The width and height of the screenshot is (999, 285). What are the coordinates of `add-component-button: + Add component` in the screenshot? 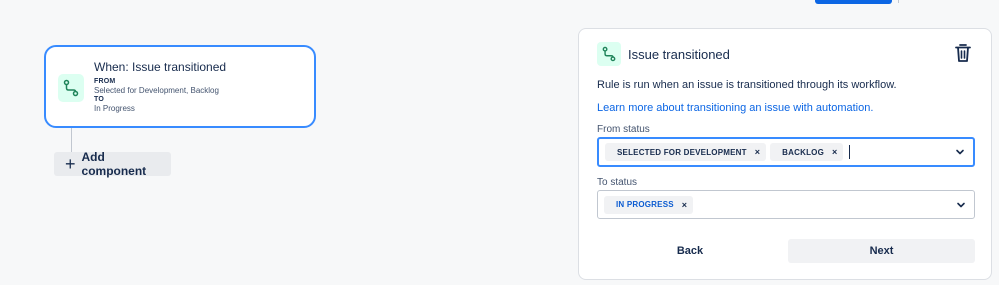 It's located at (112, 164).